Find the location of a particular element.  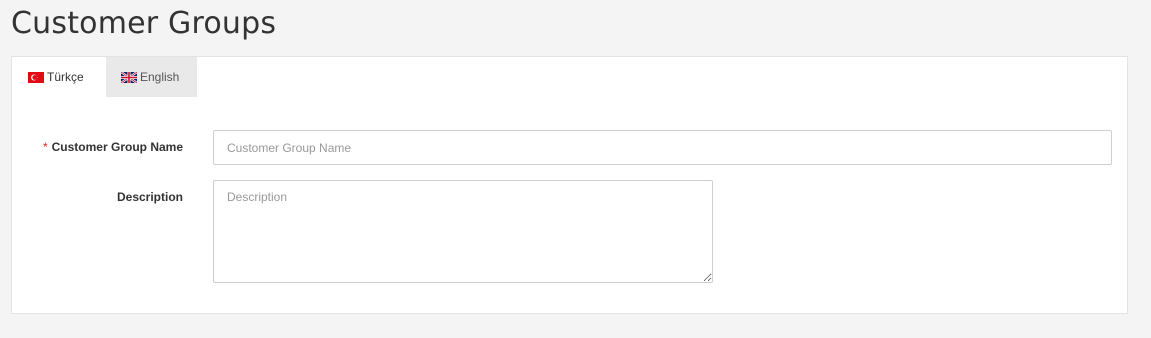

description-label: Description is located at coordinates (149, 197).